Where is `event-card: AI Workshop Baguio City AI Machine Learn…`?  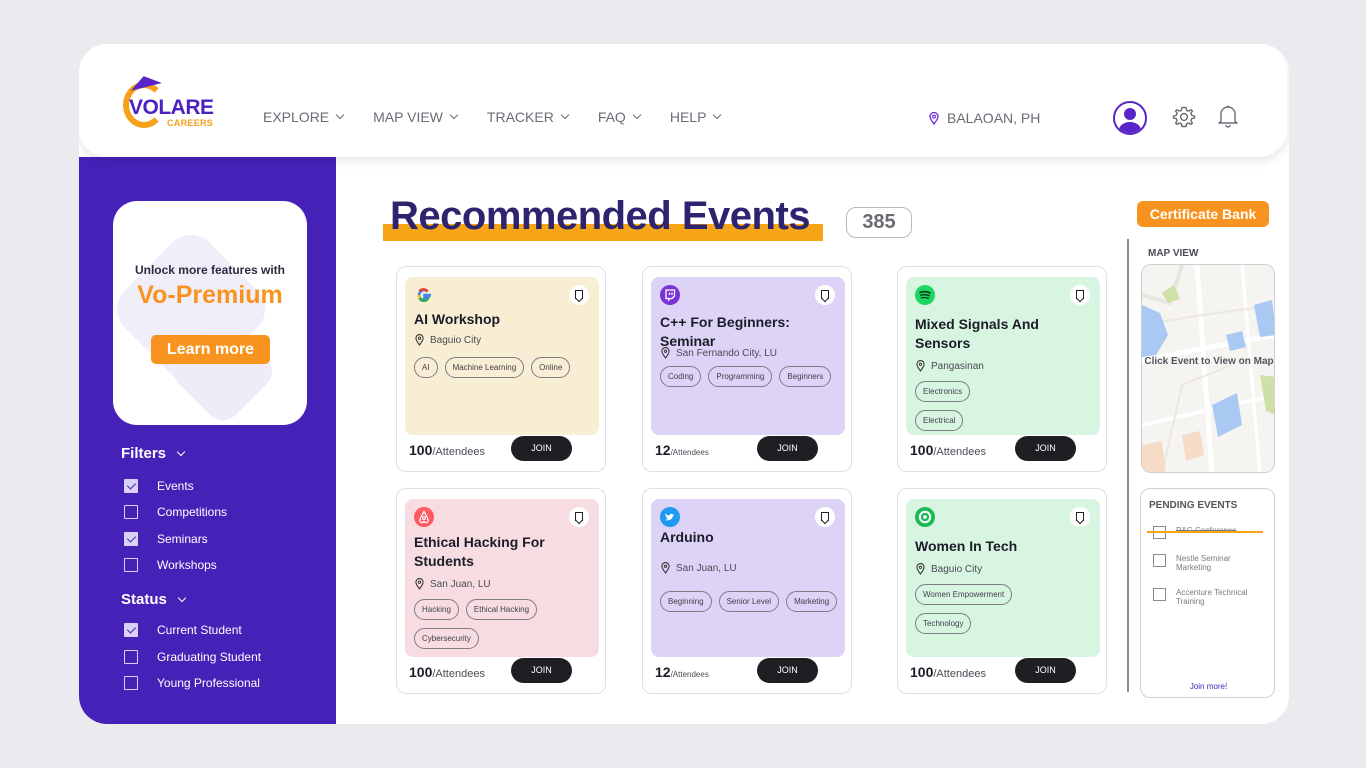 event-card: AI Workshop Baguio City AI Machine Learn… is located at coordinates (501, 369).